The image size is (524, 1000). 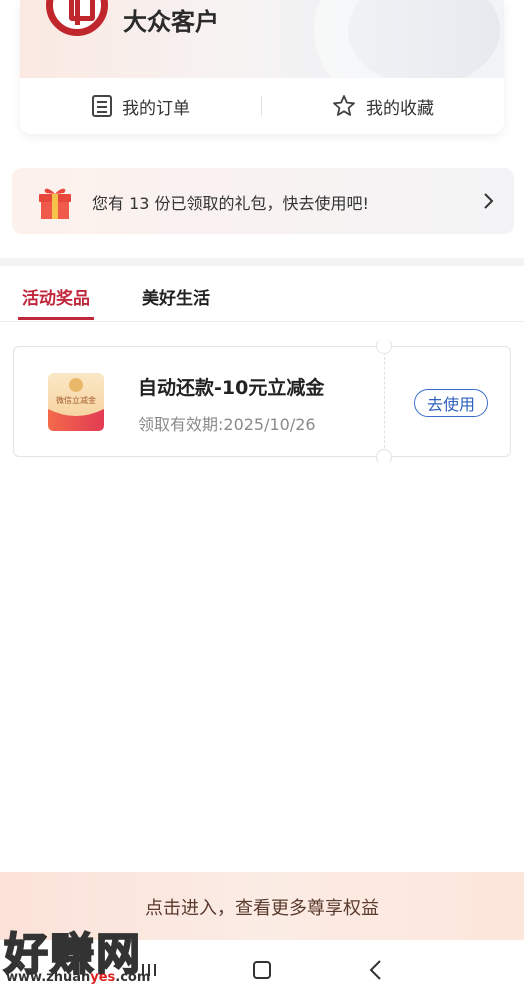 What do you see at coordinates (400, 108) in the screenshot?
I see `my-favorites-label: 我的收藏` at bounding box center [400, 108].